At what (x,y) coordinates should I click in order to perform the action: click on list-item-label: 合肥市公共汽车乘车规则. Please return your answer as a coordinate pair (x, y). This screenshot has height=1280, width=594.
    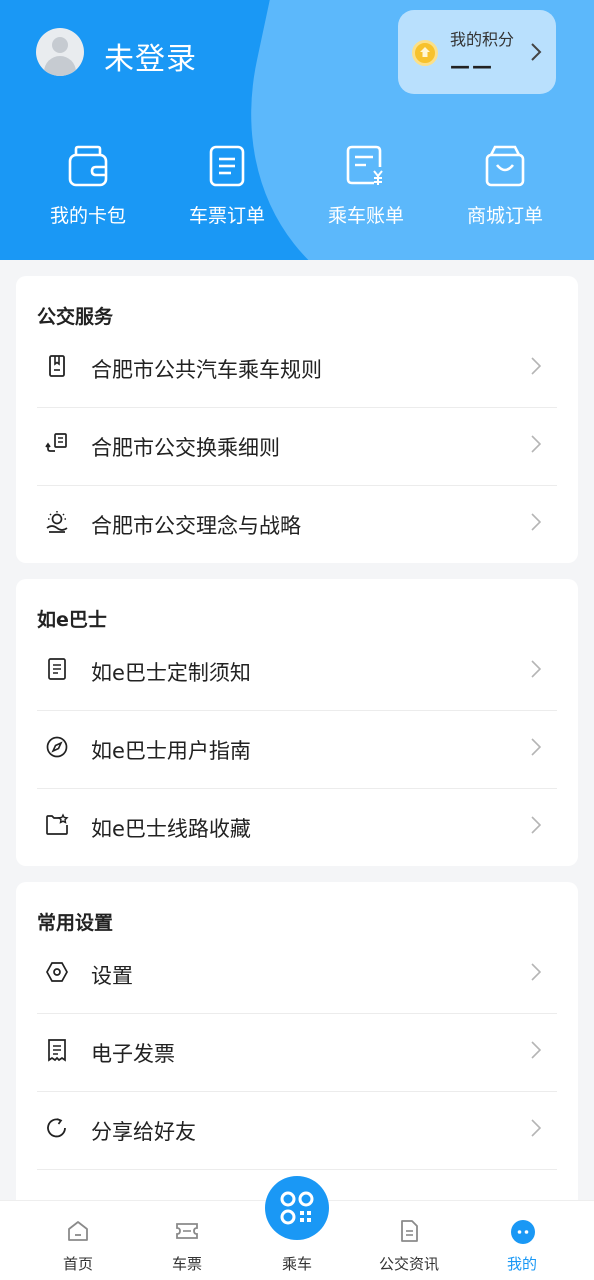
    Looking at the image, I should click on (206, 370).